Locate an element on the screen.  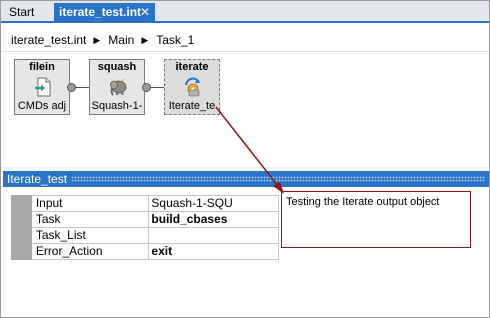
file-import-icon is located at coordinates (43, 87).